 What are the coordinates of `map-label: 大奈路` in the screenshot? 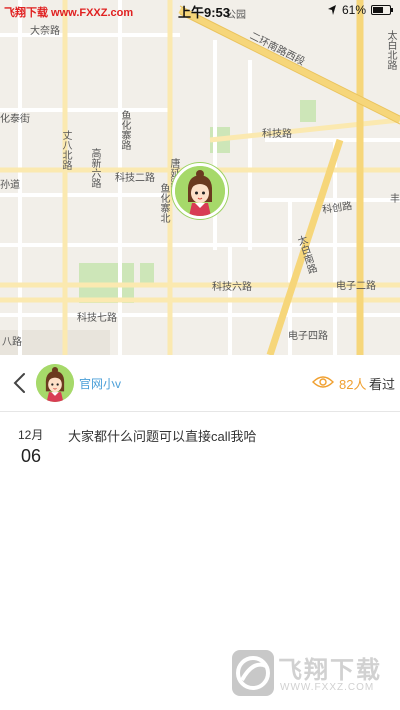 It's located at (45, 31).